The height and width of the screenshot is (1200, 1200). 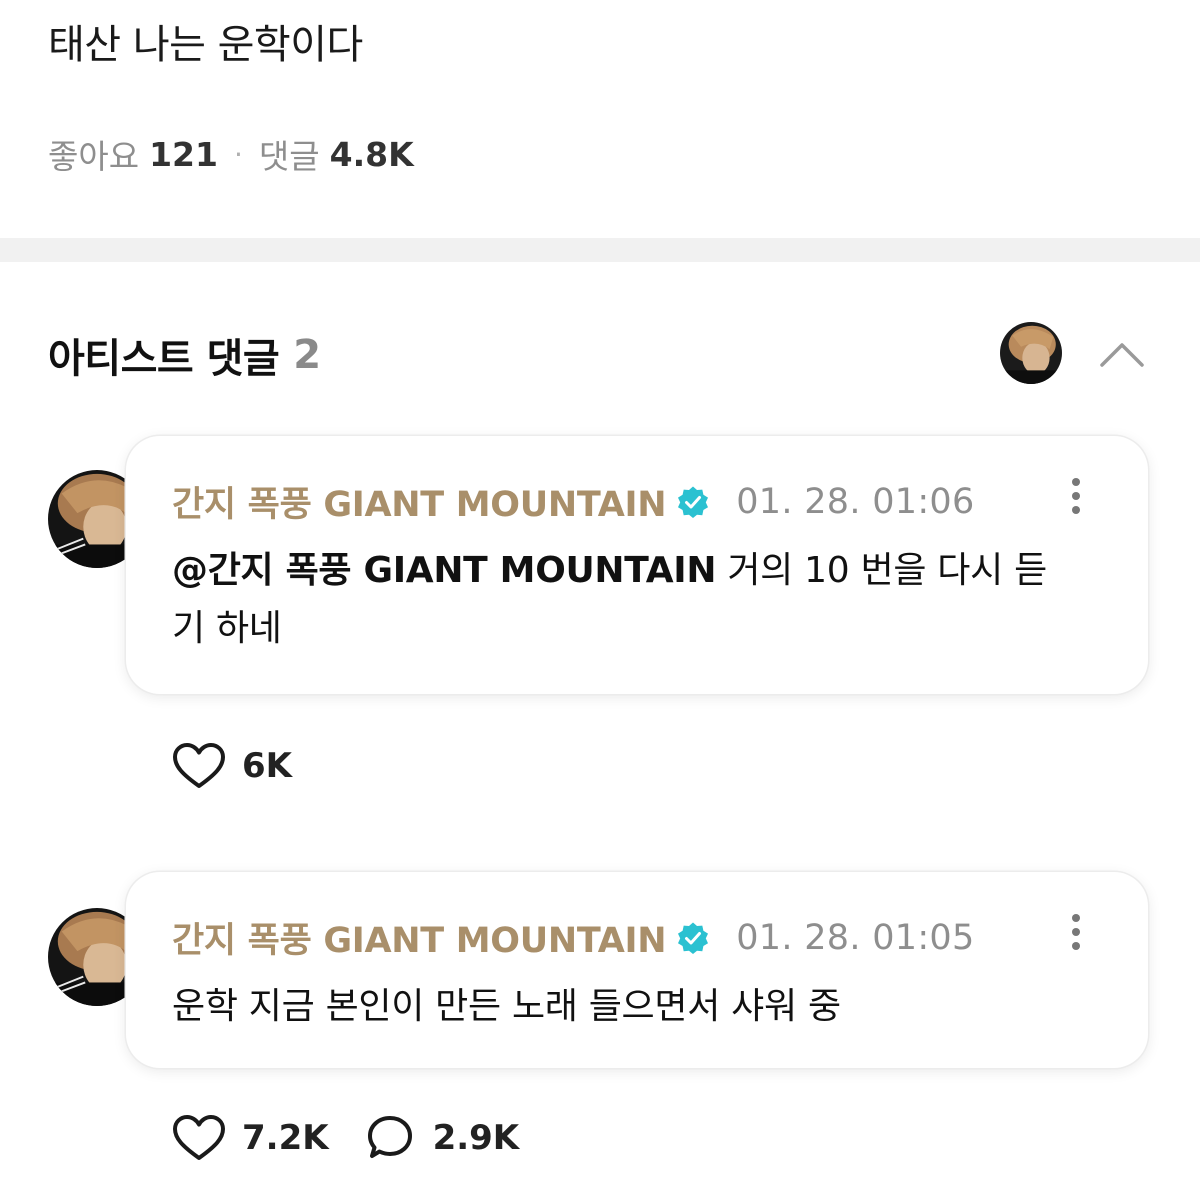 I want to click on comment-reactions: 7.2K 2.9K, so click(x=345, y=1138).